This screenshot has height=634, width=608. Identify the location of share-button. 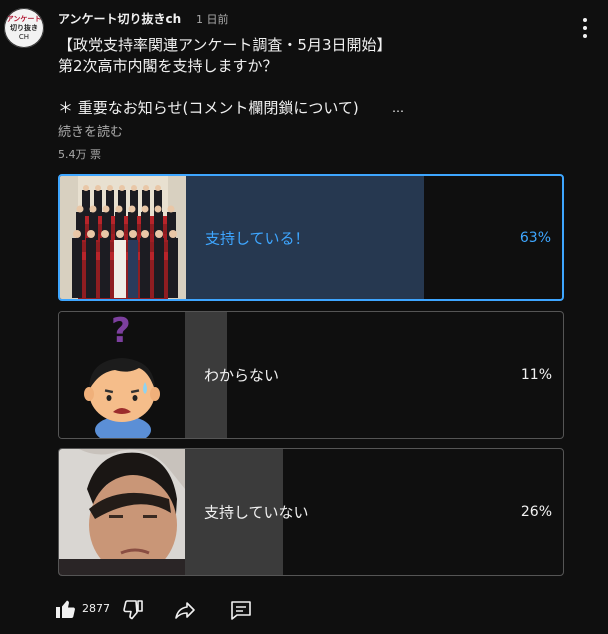
(185, 609).